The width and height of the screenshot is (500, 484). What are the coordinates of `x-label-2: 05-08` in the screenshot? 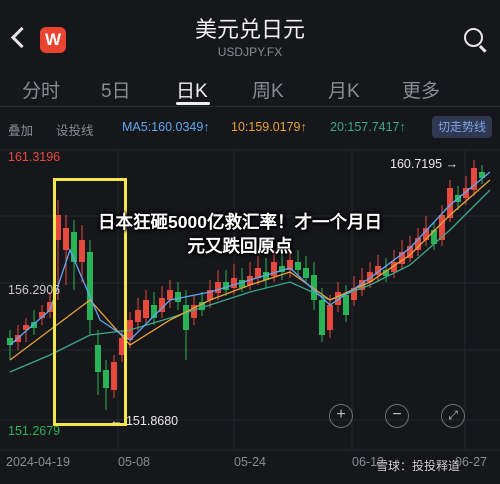 It's located at (134, 462).